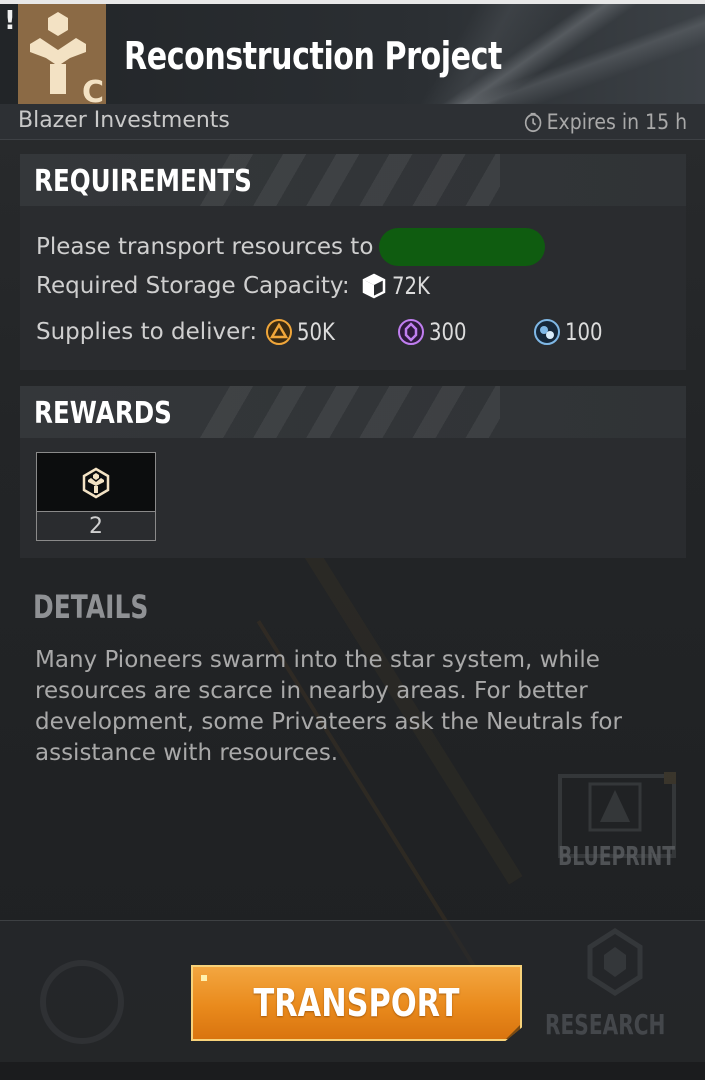 The image size is (705, 1080). I want to click on reward-icon-box, so click(96, 482).